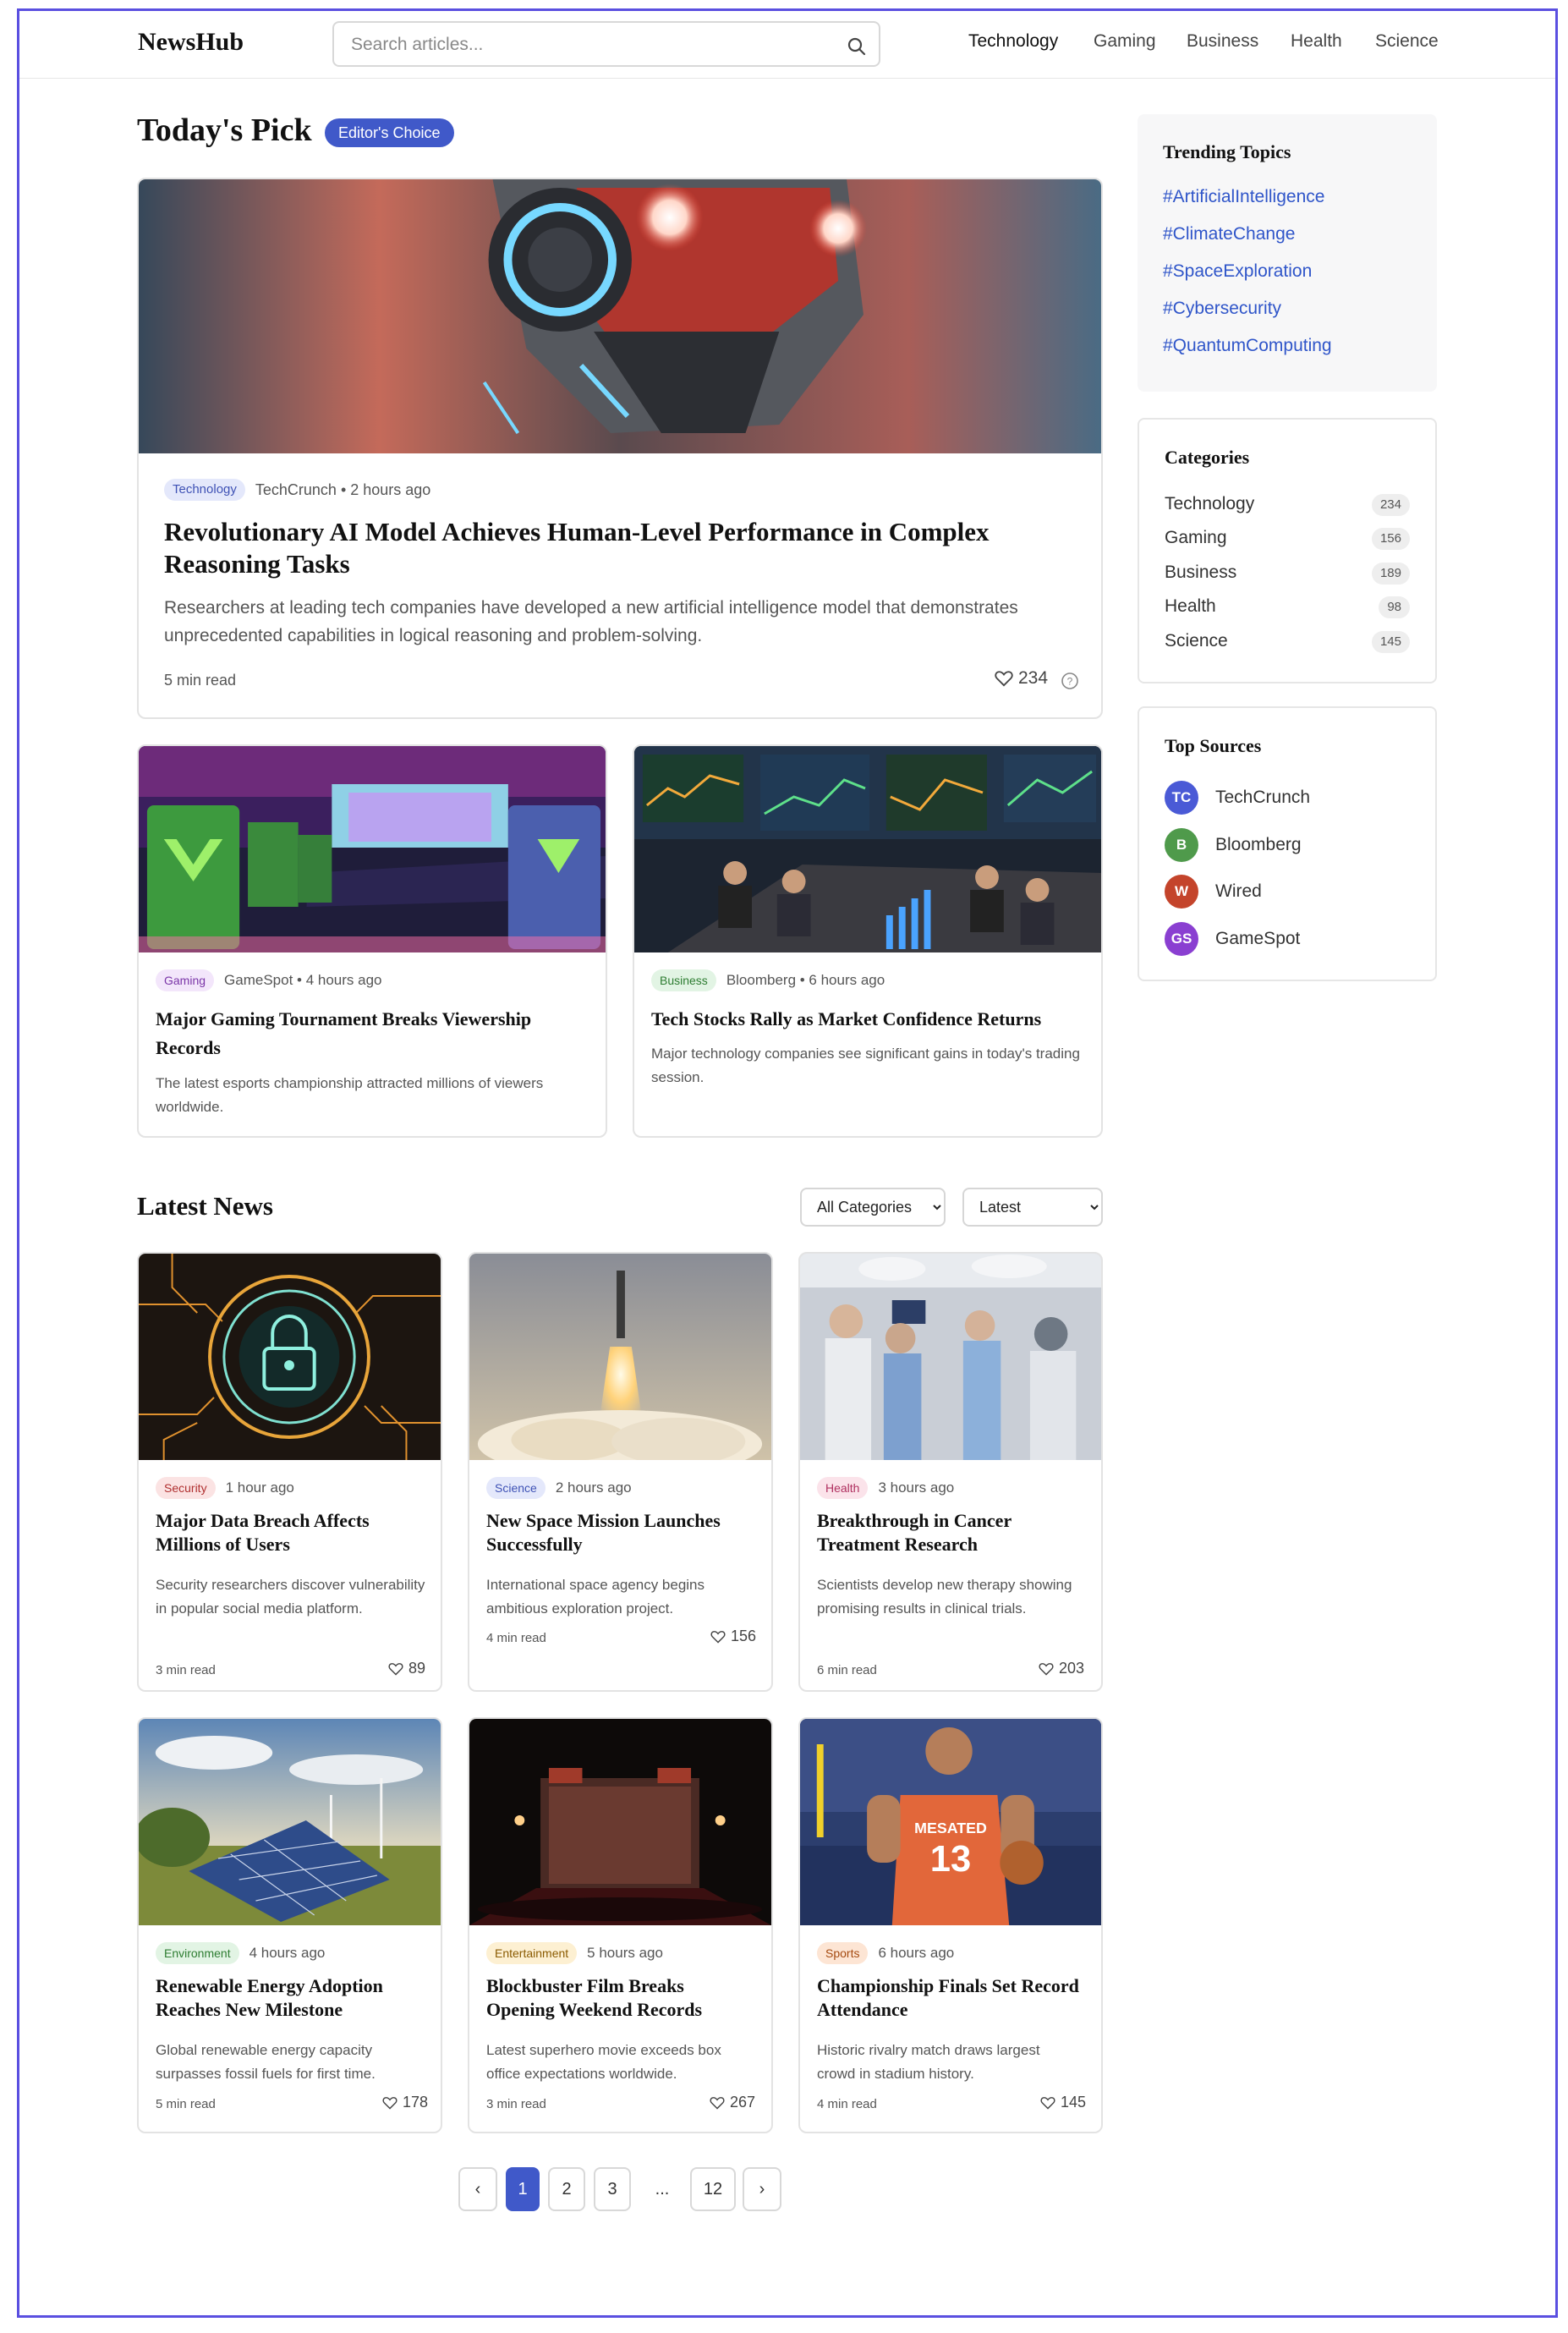 The width and height of the screenshot is (1568, 2333). Describe the element at coordinates (204, 490) in the screenshot. I see `category-tag: Technology` at that location.